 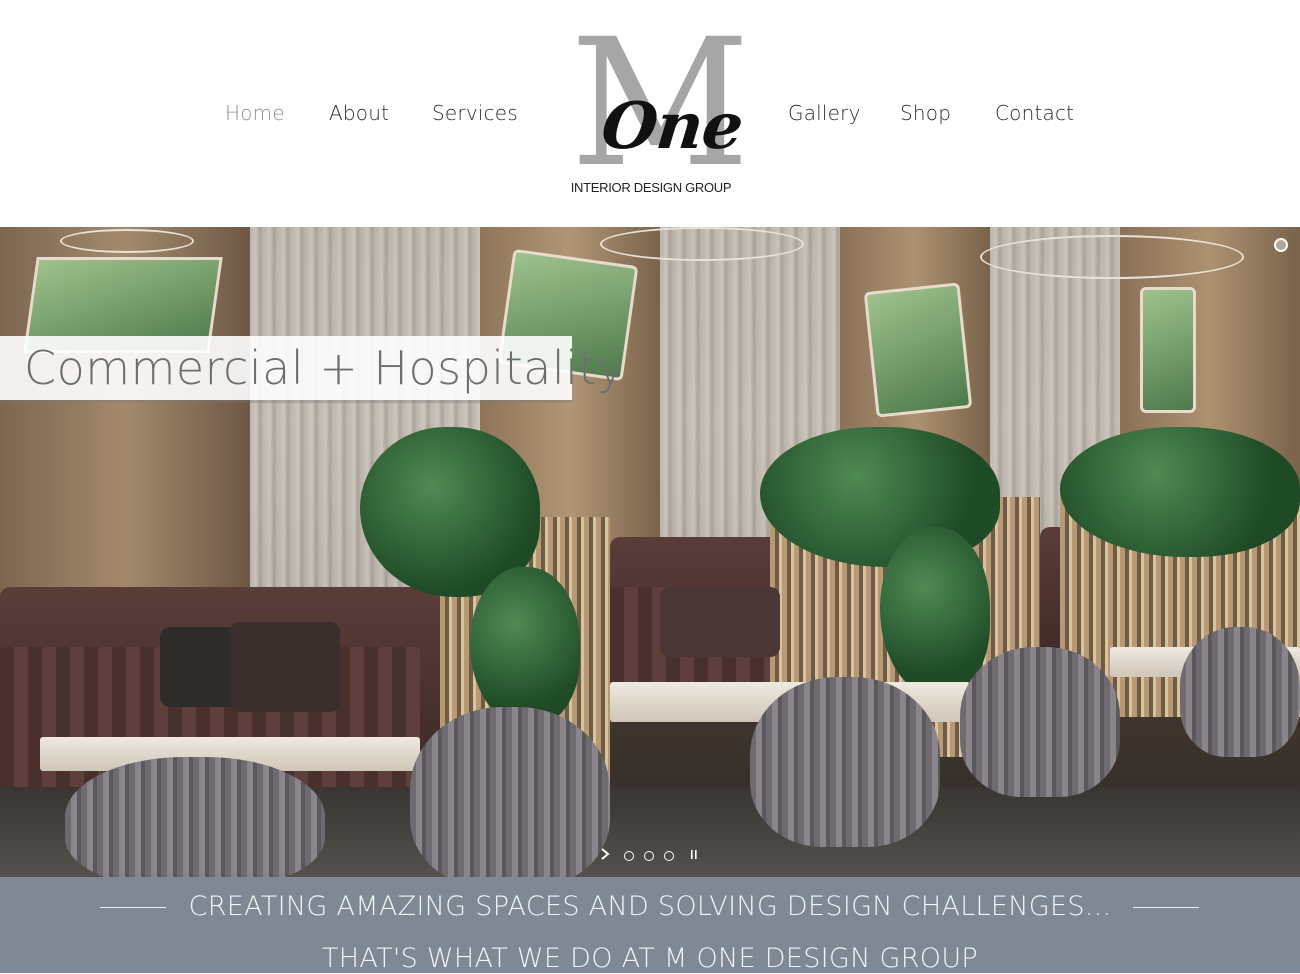 I want to click on logo-tagline: INTERIOR DESIGN GROUP, so click(x=651, y=187).